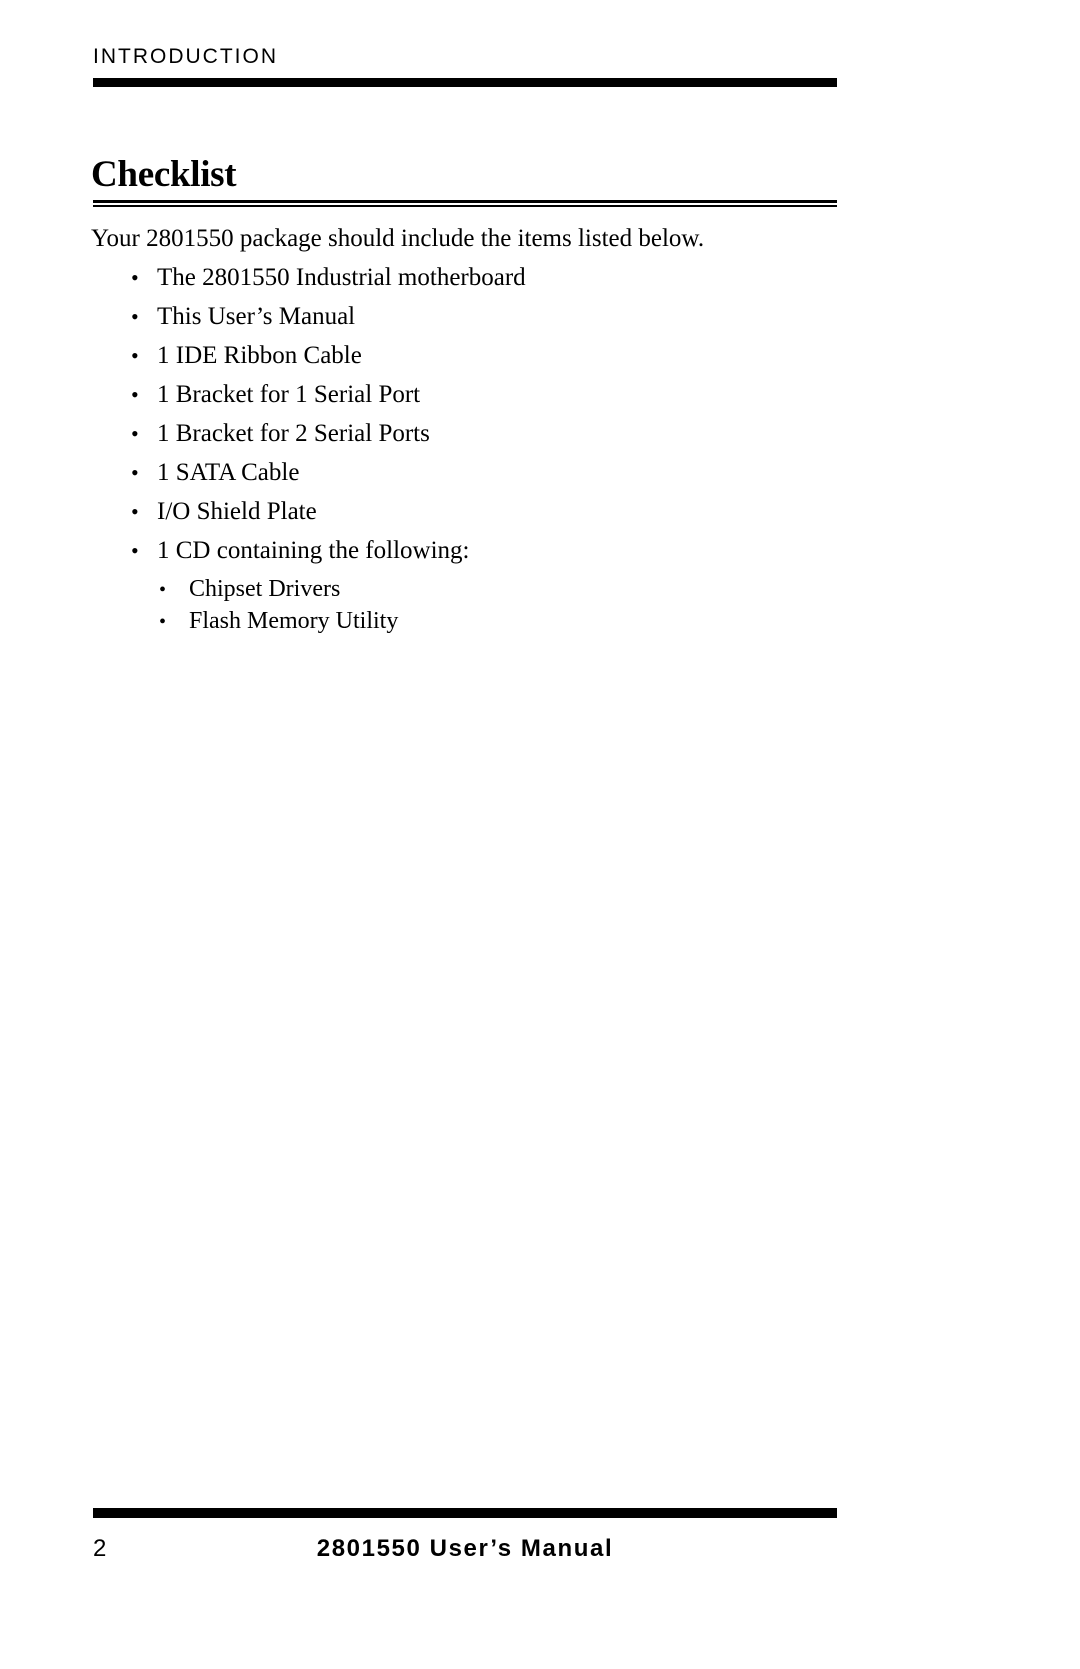  I want to click on page-footer: 2 2801550 User’s Manual, so click(465, 1549).